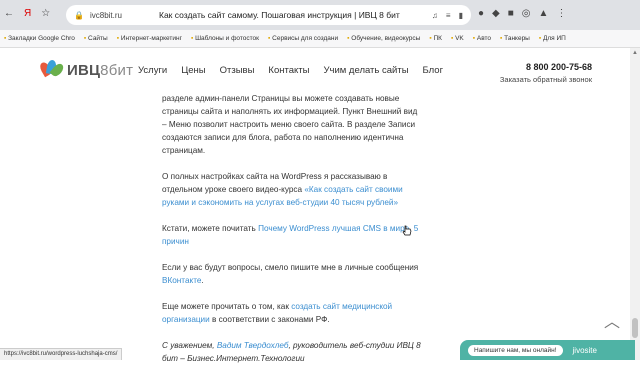 Image resolution: width=640 pixels, height=378 pixels. I want to click on bookmark-item: Сервисы для создани, so click(303, 38).